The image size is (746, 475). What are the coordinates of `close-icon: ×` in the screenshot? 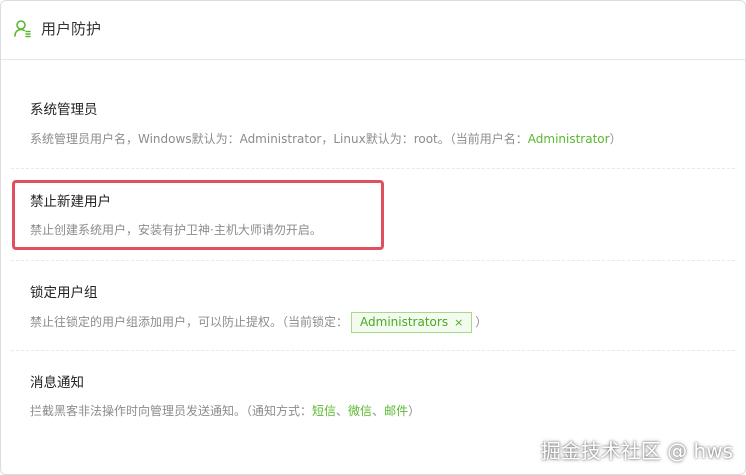 It's located at (458, 323).